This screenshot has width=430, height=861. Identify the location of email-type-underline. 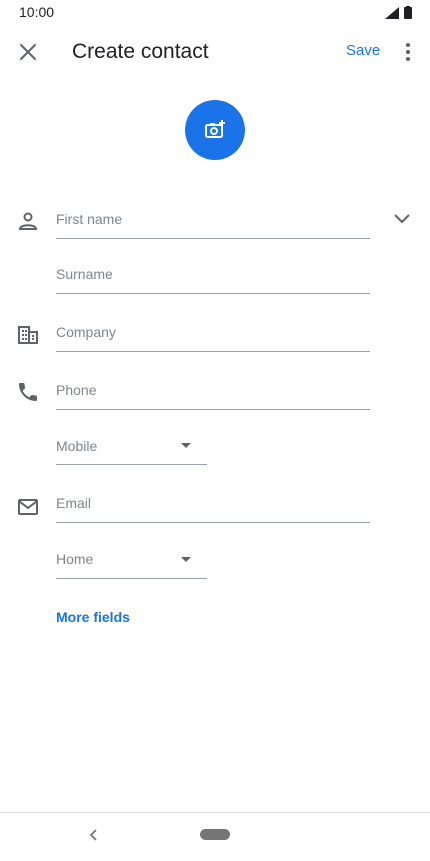
(131, 578).